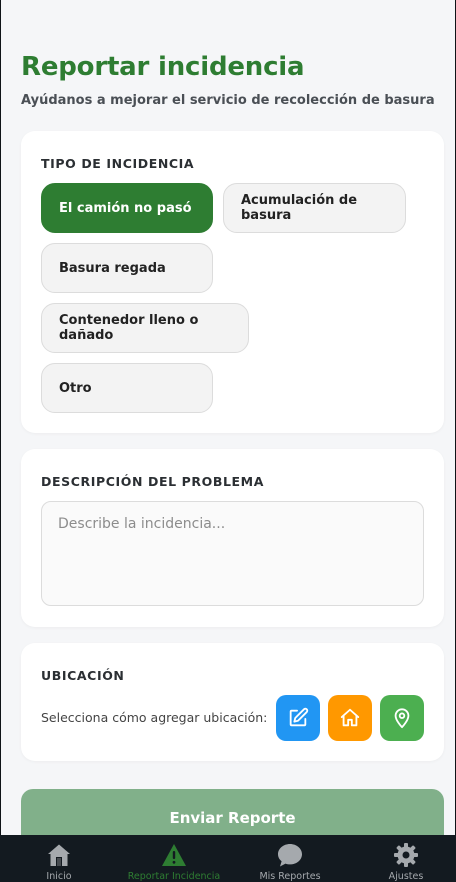  I want to click on nav-my-reports-label: Mis Reportes, so click(290, 876).